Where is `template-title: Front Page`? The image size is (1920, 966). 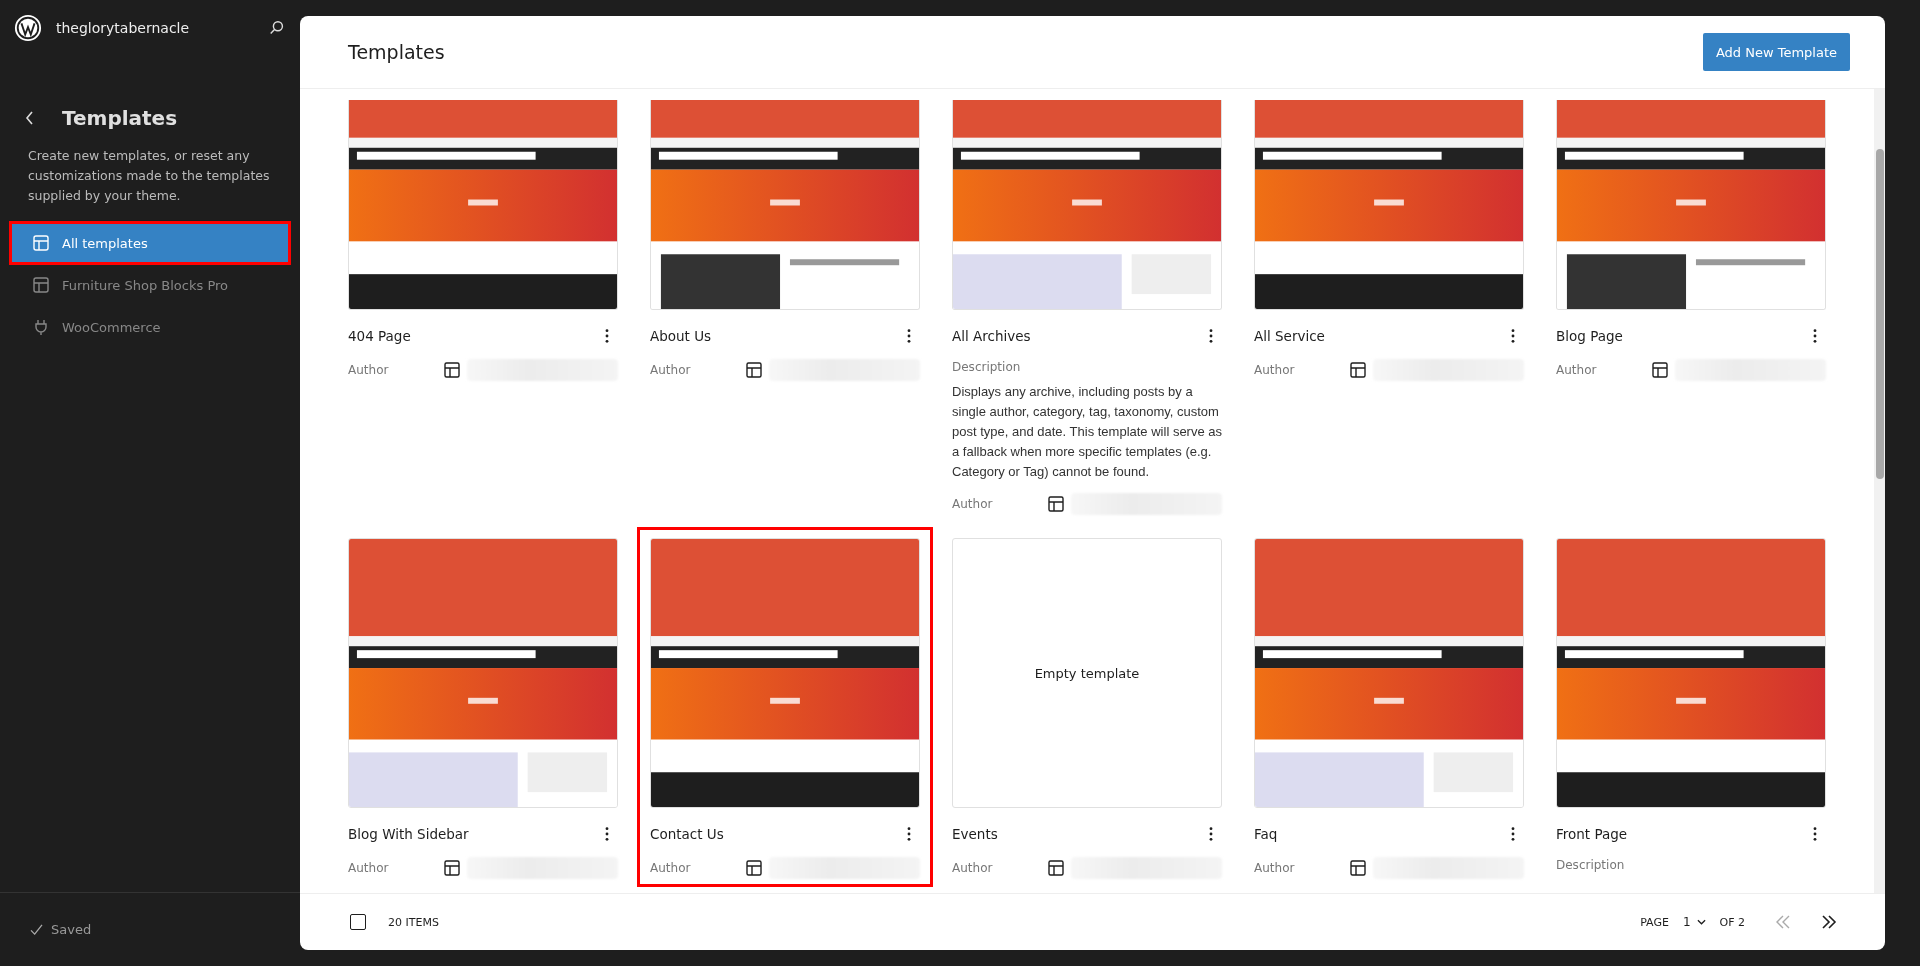 template-title: Front Page is located at coordinates (1592, 834).